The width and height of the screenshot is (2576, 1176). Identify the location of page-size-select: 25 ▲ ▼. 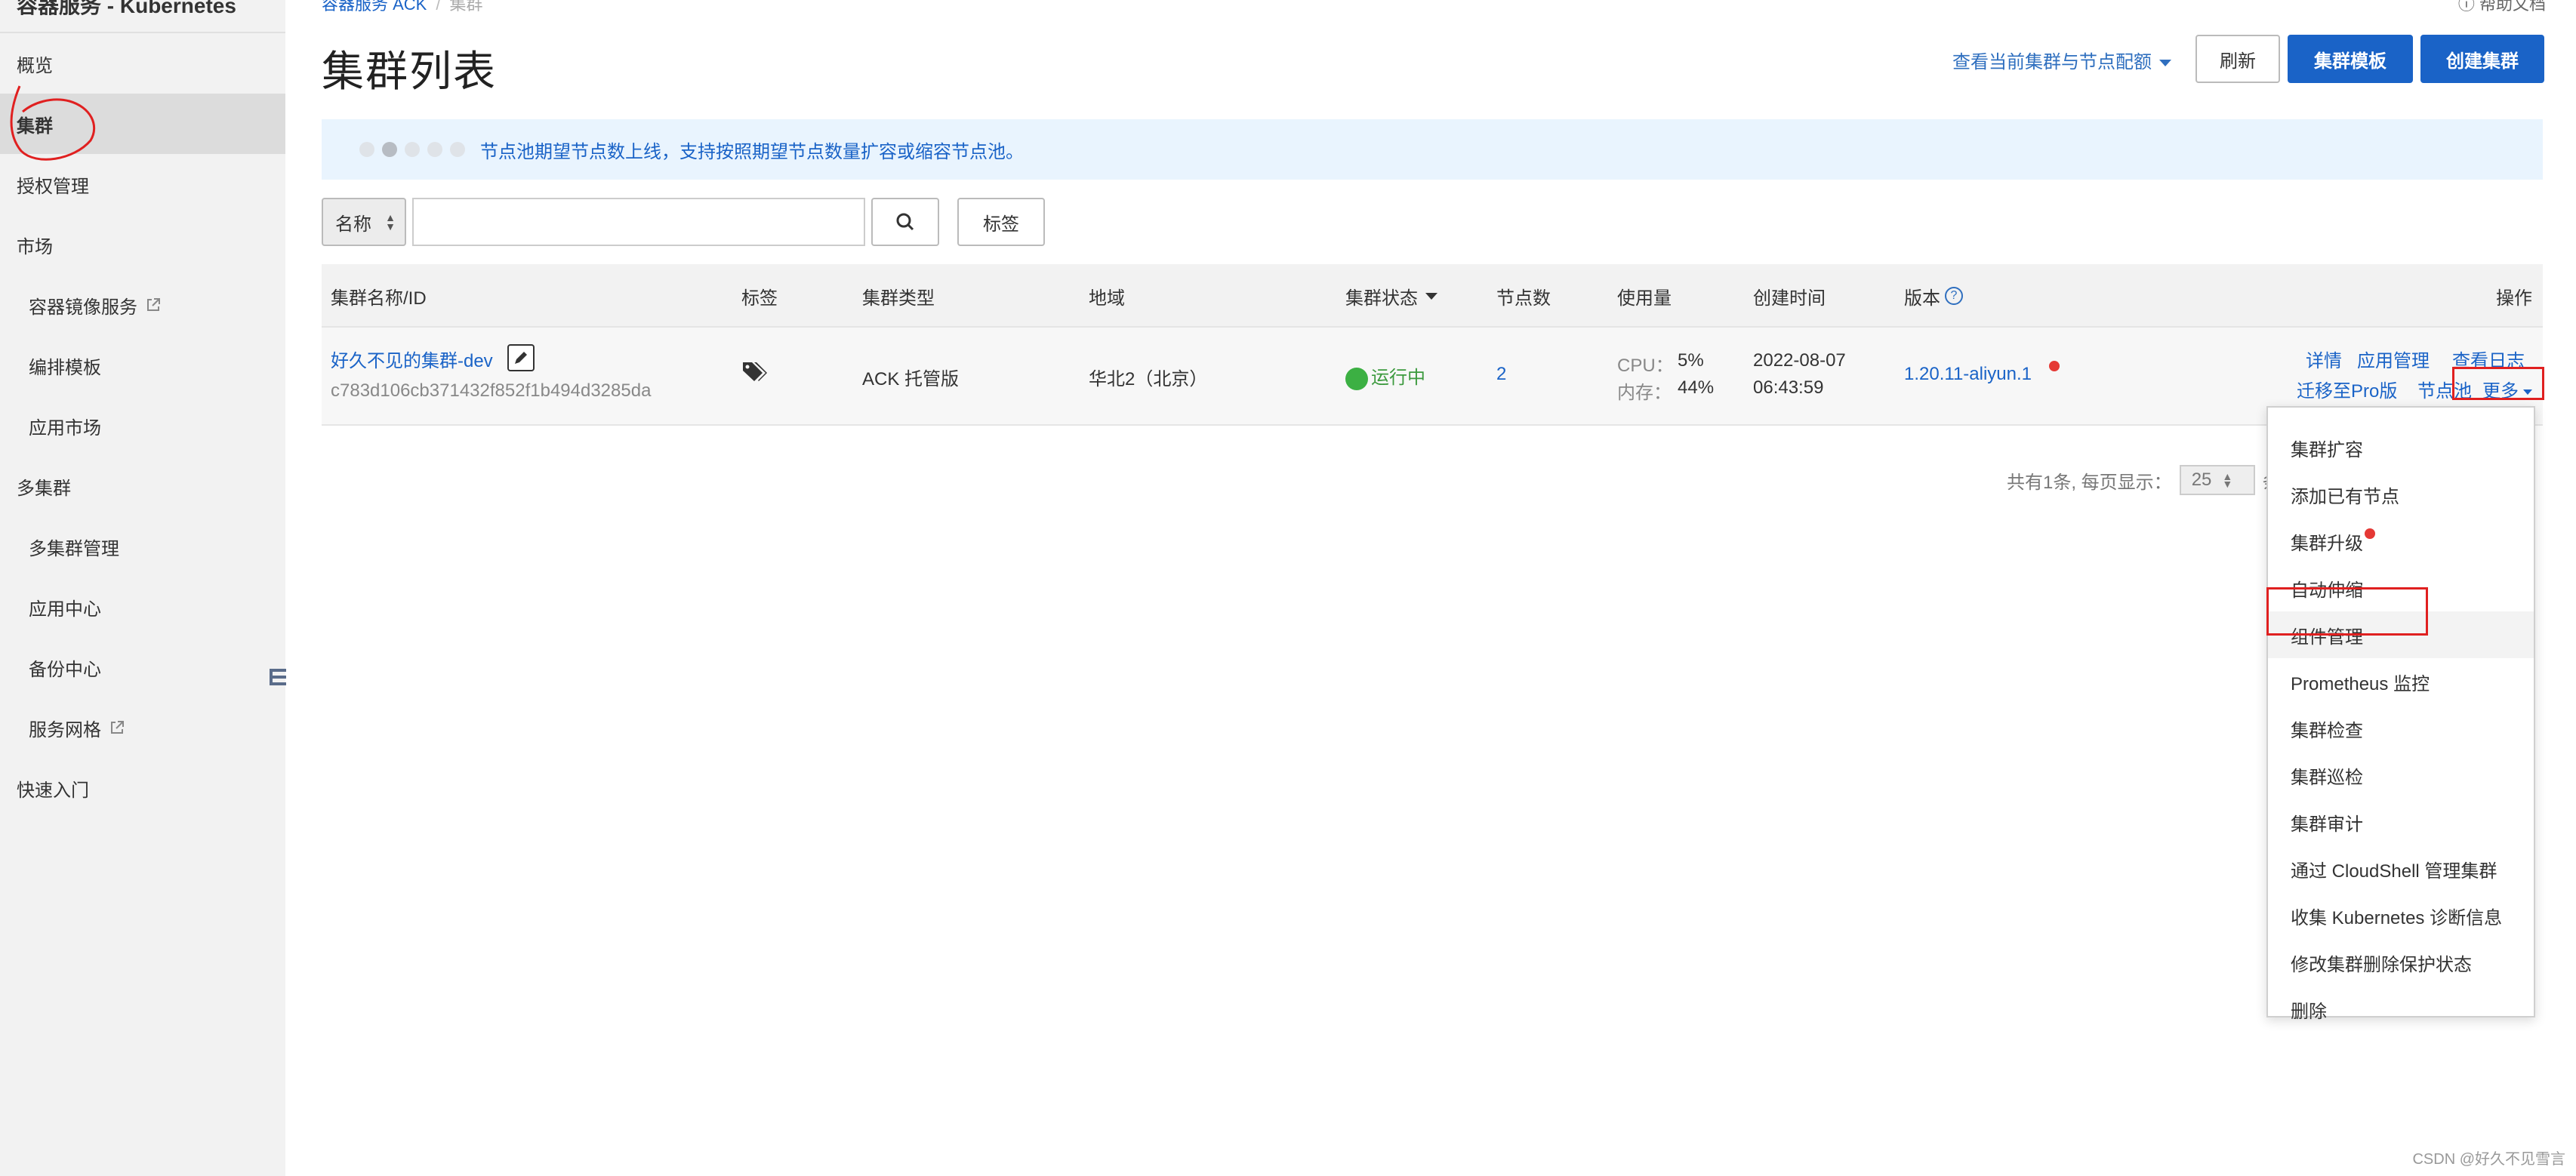
(2217, 480).